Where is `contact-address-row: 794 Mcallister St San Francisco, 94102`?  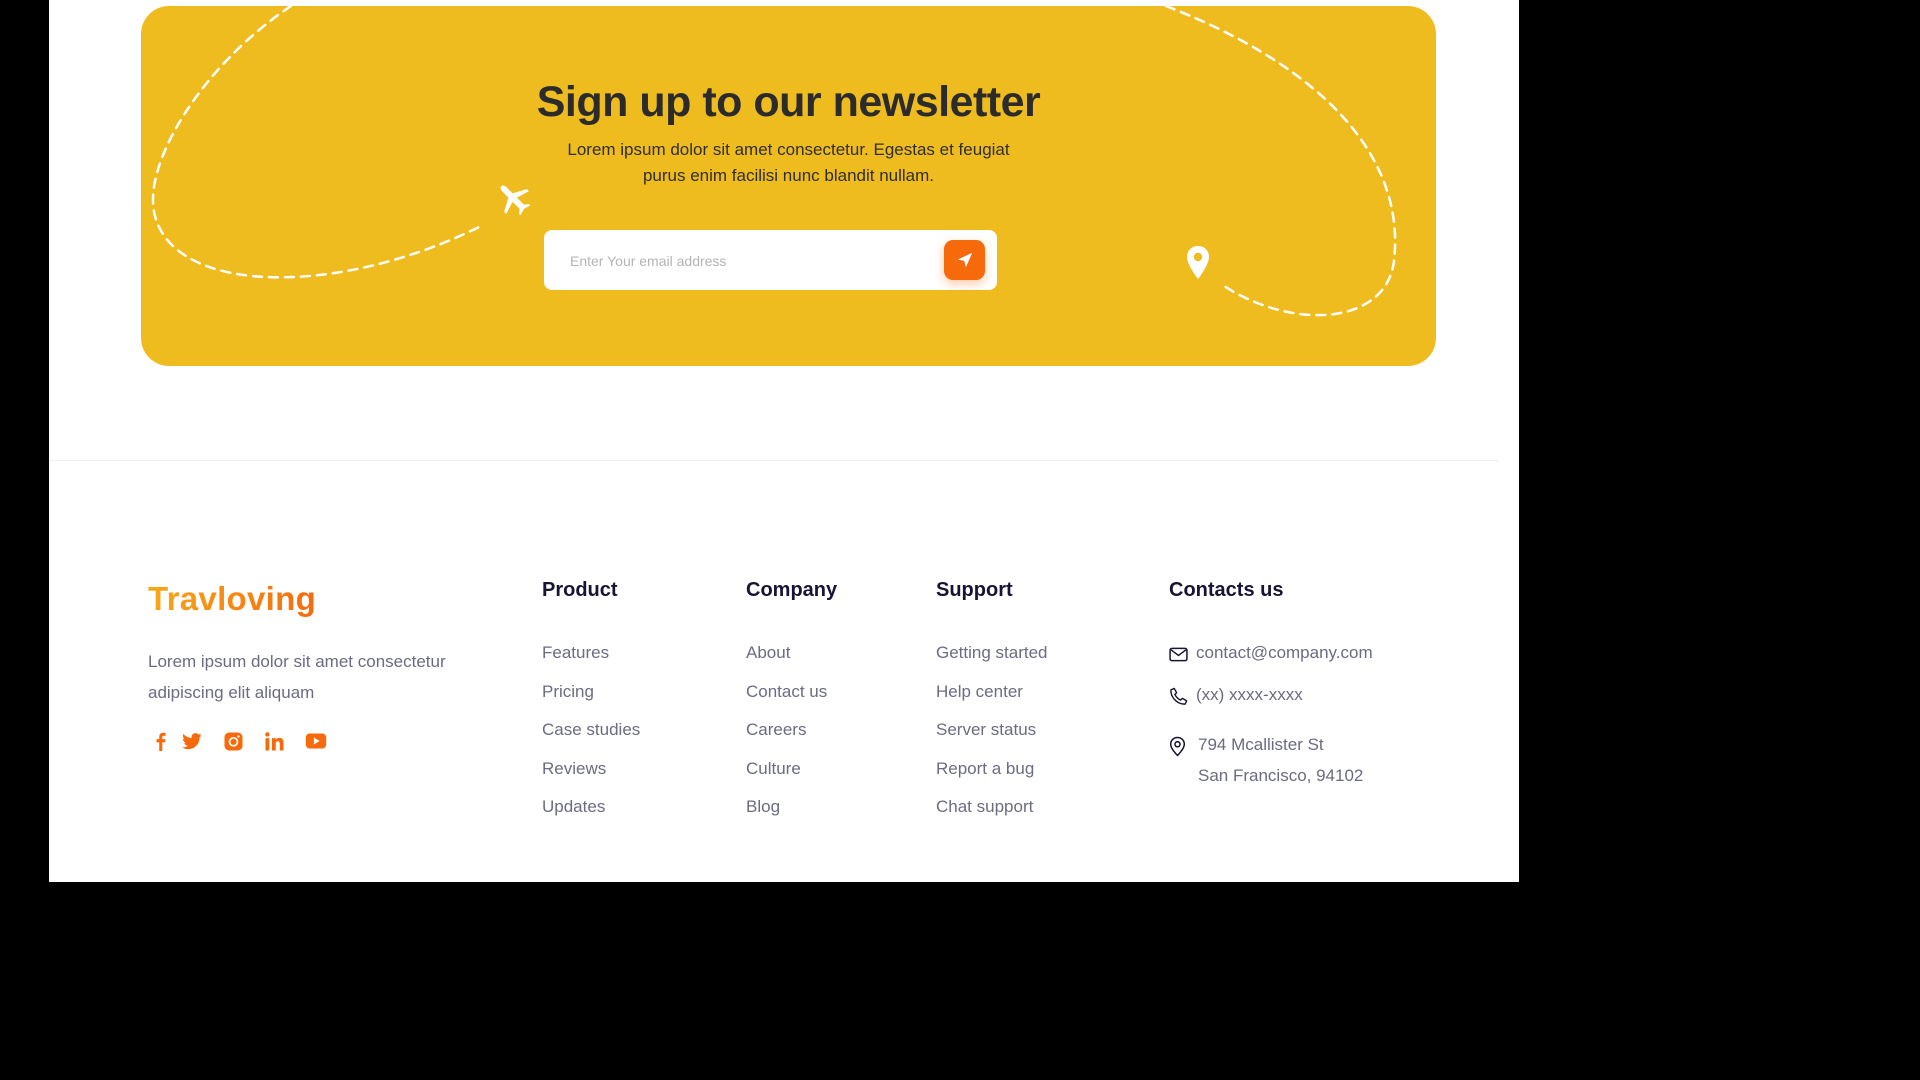 contact-address-row: 794 Mcallister St San Francisco, 94102 is located at coordinates (1266, 760).